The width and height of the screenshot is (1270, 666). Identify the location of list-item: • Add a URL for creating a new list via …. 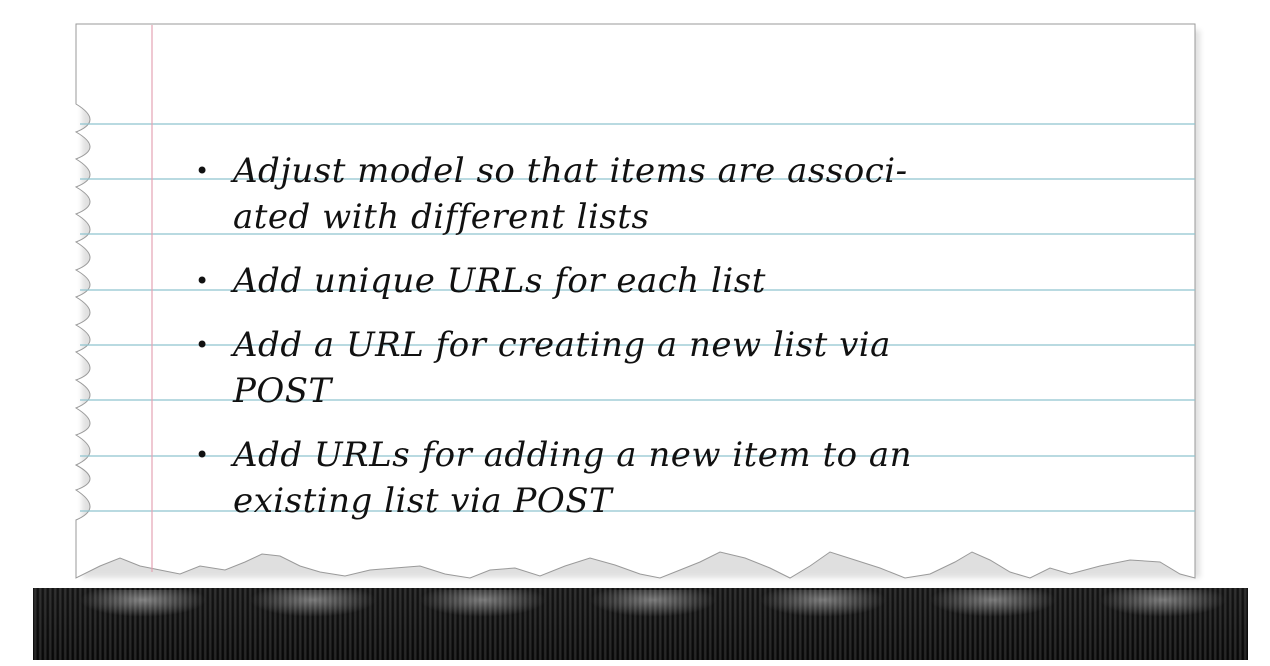
(585, 368).